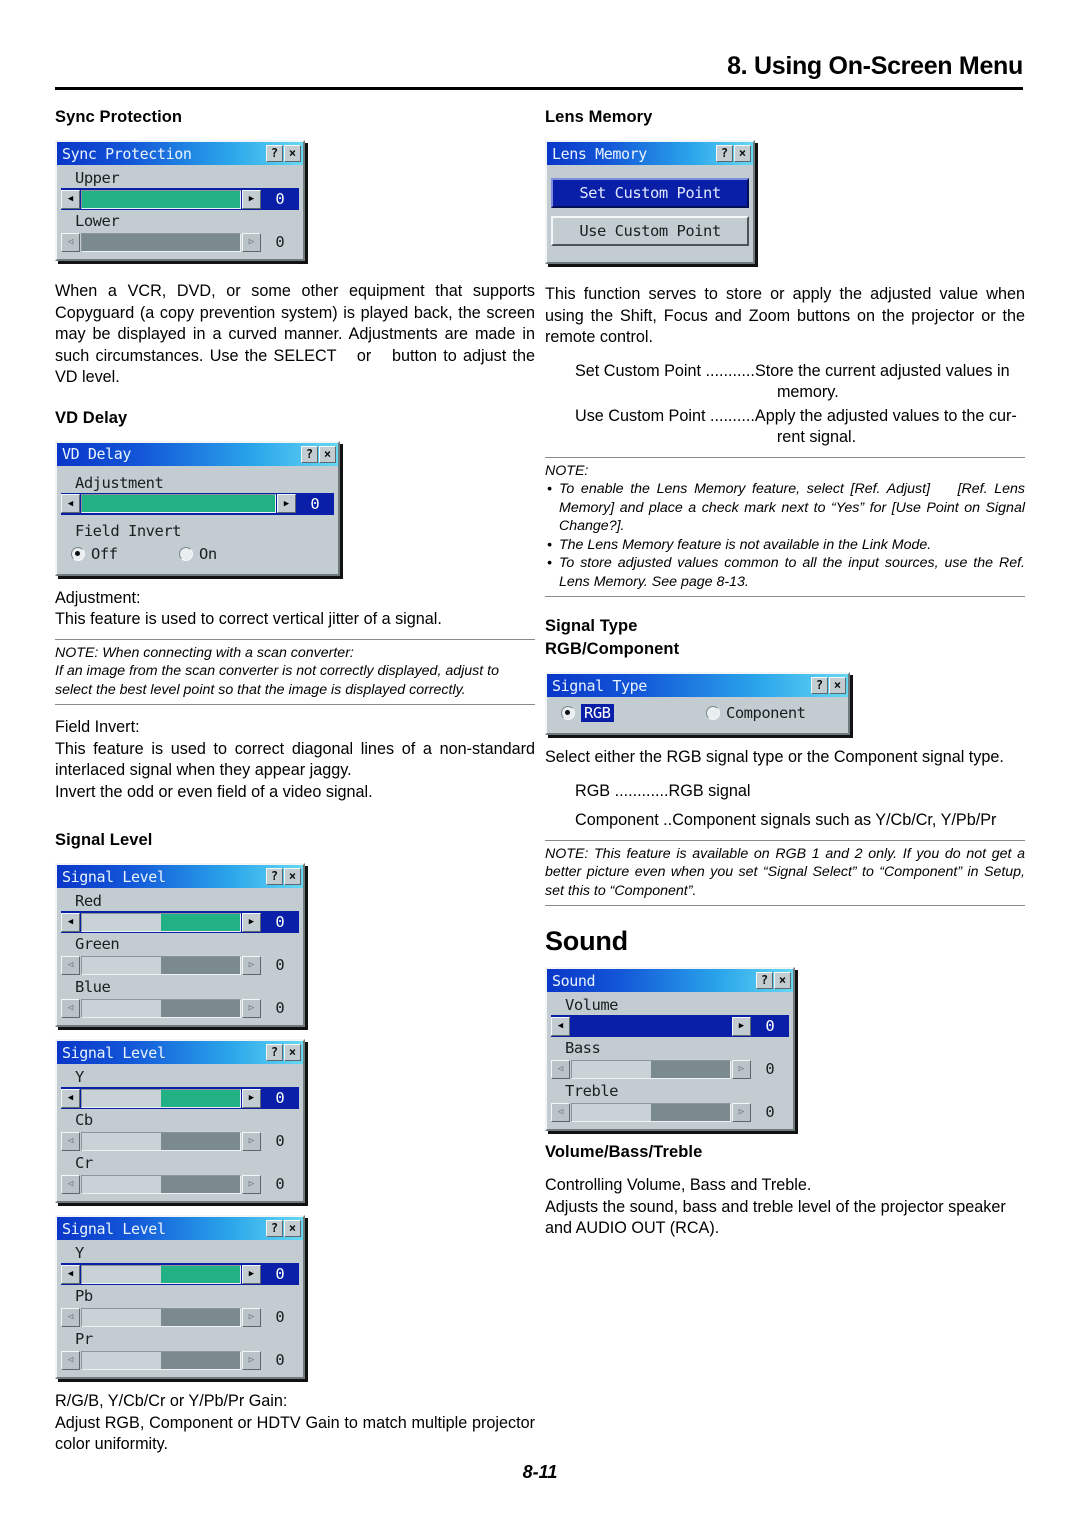 Image resolution: width=1080 pixels, height=1526 pixels. What do you see at coordinates (756, 713) in the screenshot?
I see `radio-option-component: Component` at bounding box center [756, 713].